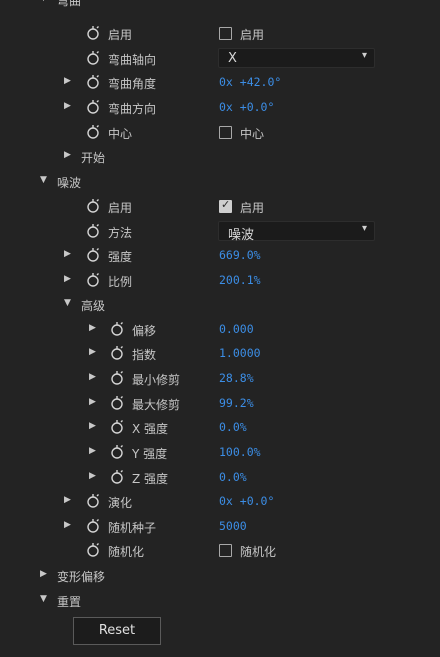 The height and width of the screenshot is (657, 440). What do you see at coordinates (233, 477) in the screenshot?
I see `advanced-z-strength-value: 0.0%` at bounding box center [233, 477].